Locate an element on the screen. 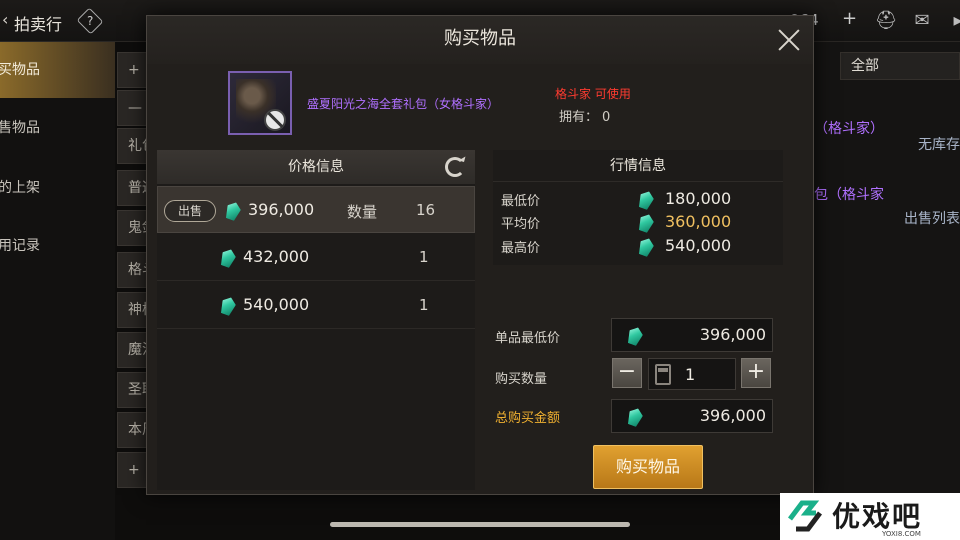 Image resolution: width=960 pixels, height=540 pixels. avg-price-value: 360,000 is located at coordinates (698, 221).